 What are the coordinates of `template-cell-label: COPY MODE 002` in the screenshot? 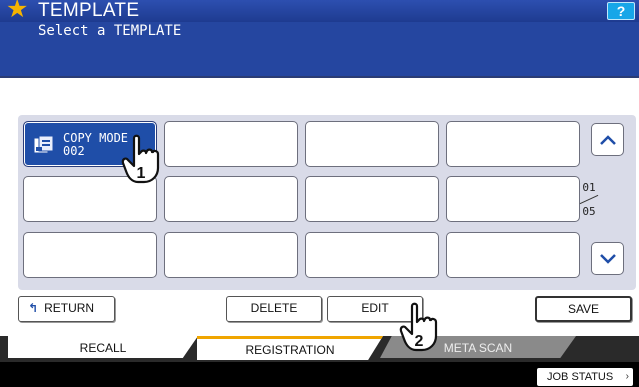 It's located at (95, 145).